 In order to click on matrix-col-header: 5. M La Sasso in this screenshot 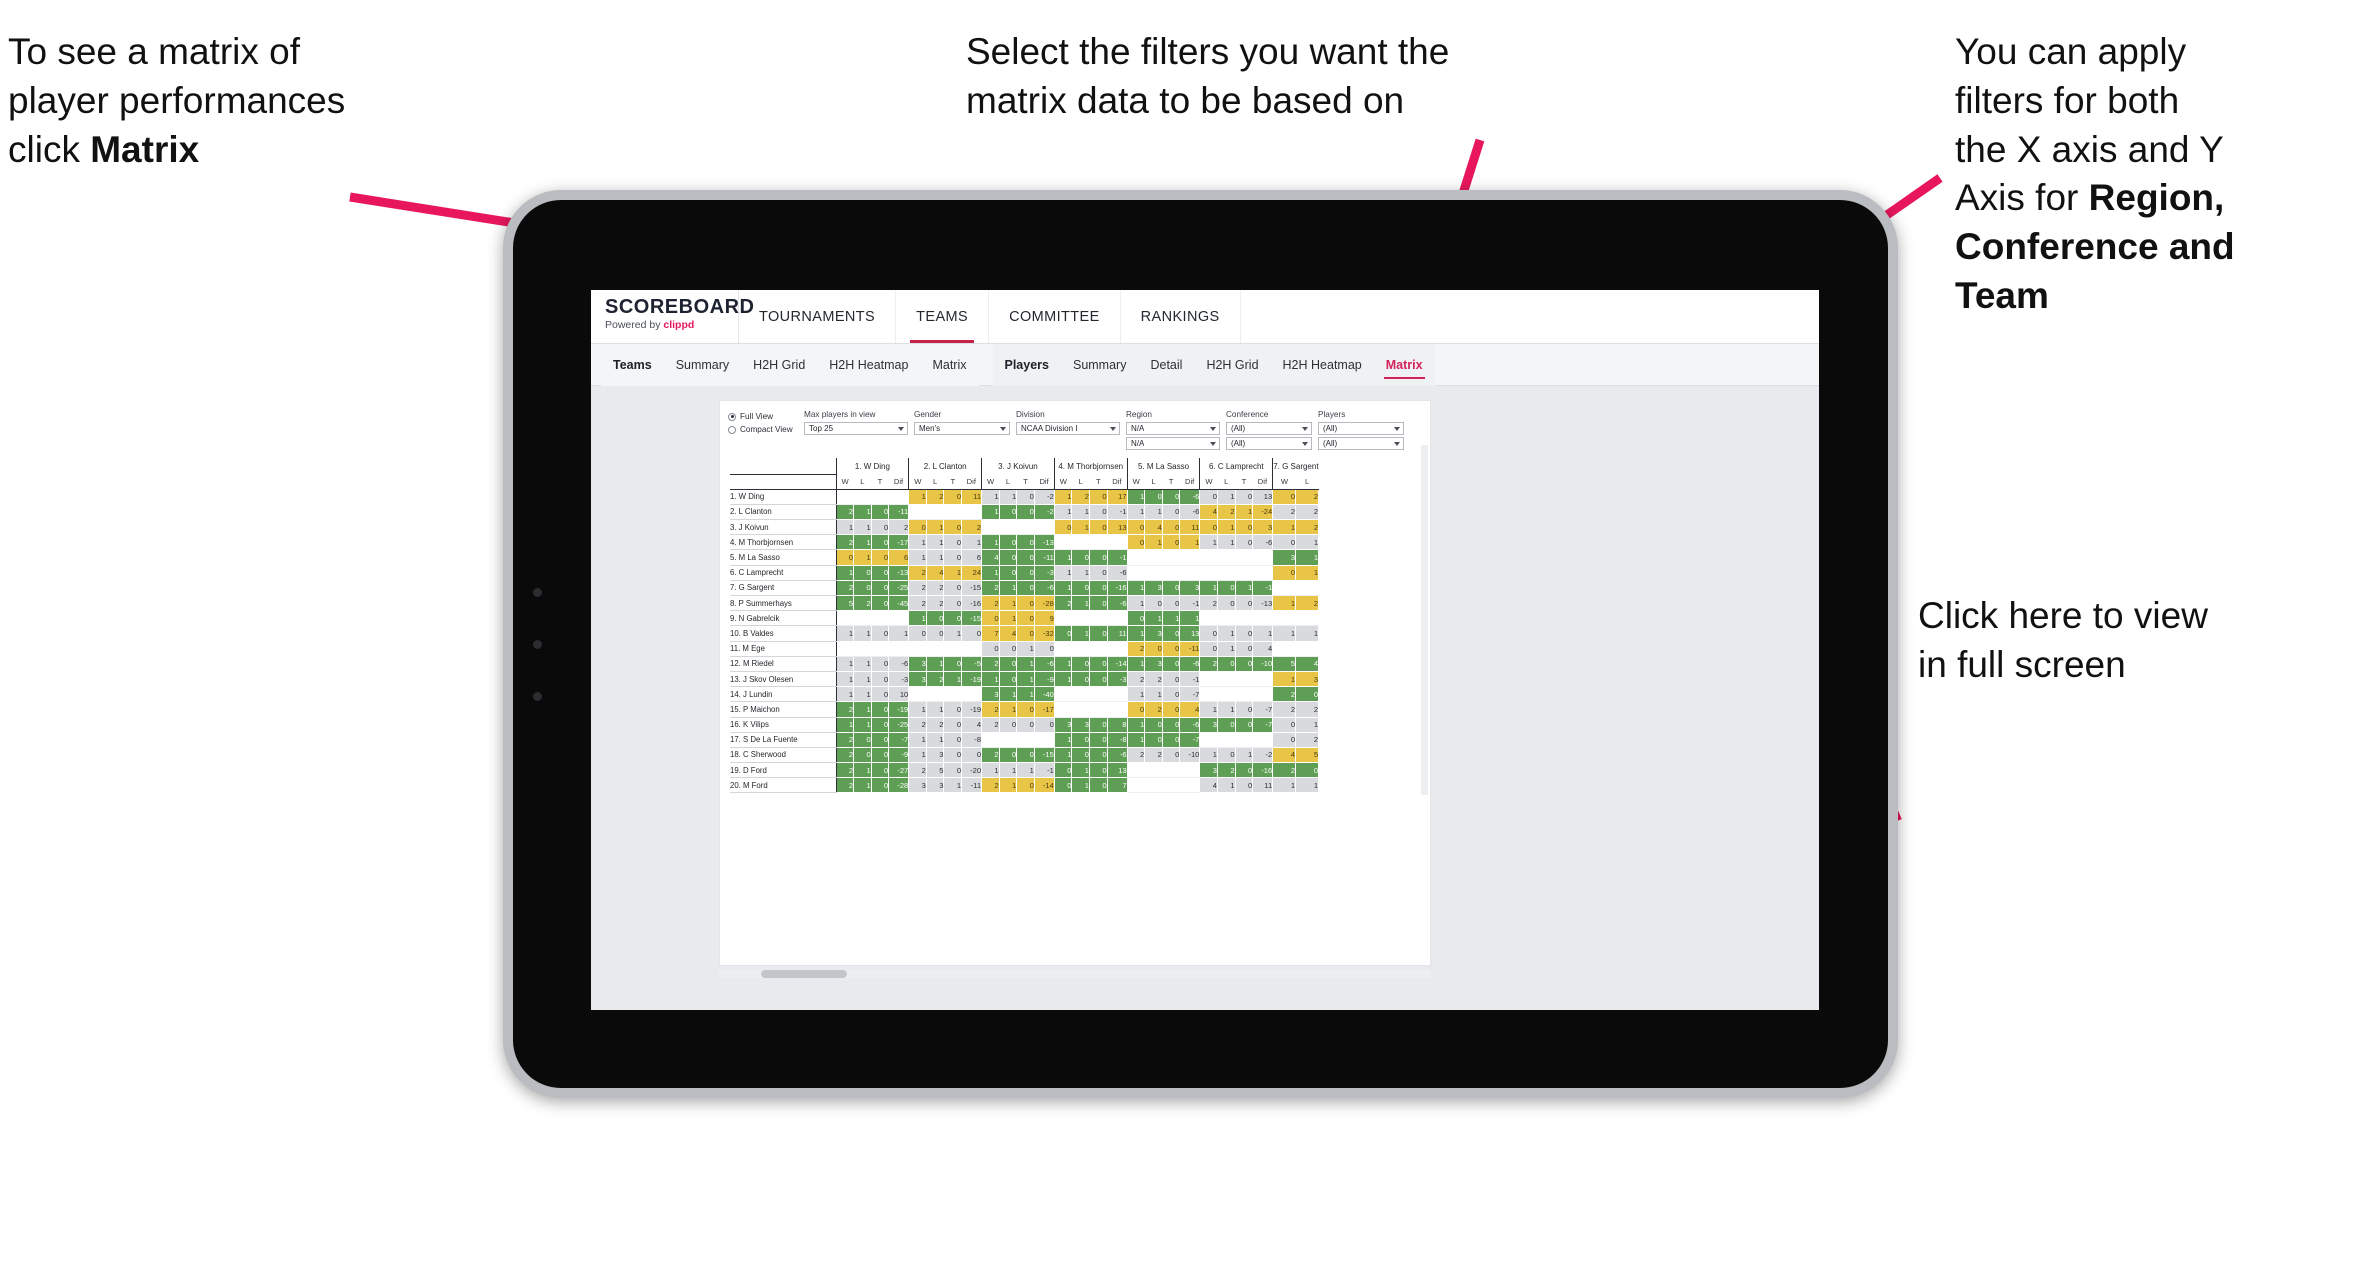, I will do `click(1163, 466)`.